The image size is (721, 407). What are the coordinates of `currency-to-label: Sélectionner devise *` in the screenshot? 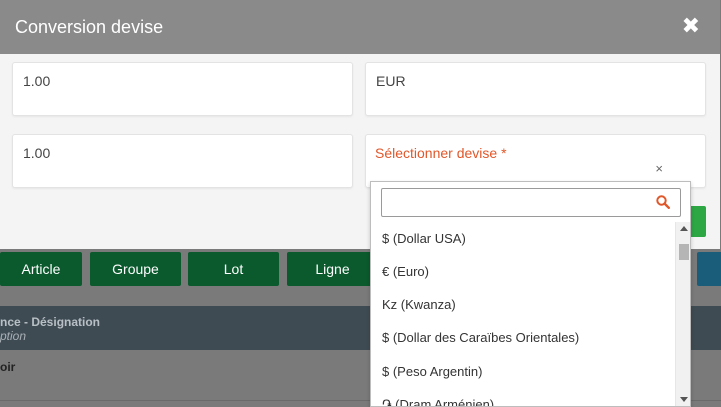 It's located at (441, 153).